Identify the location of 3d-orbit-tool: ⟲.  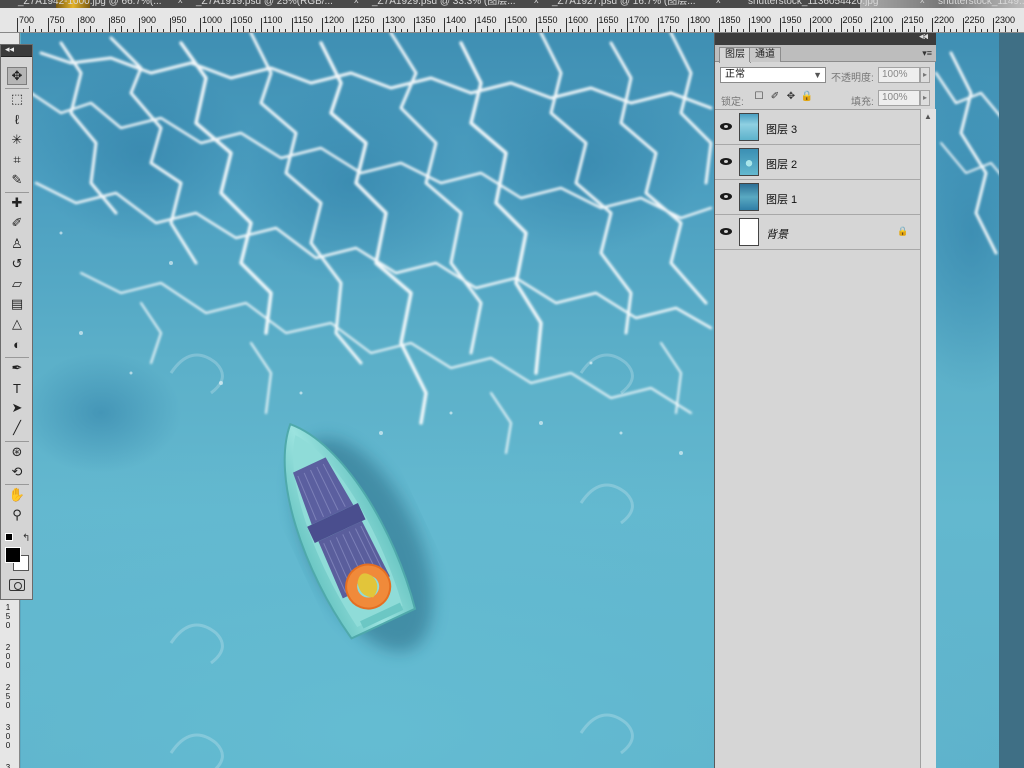
(17, 472).